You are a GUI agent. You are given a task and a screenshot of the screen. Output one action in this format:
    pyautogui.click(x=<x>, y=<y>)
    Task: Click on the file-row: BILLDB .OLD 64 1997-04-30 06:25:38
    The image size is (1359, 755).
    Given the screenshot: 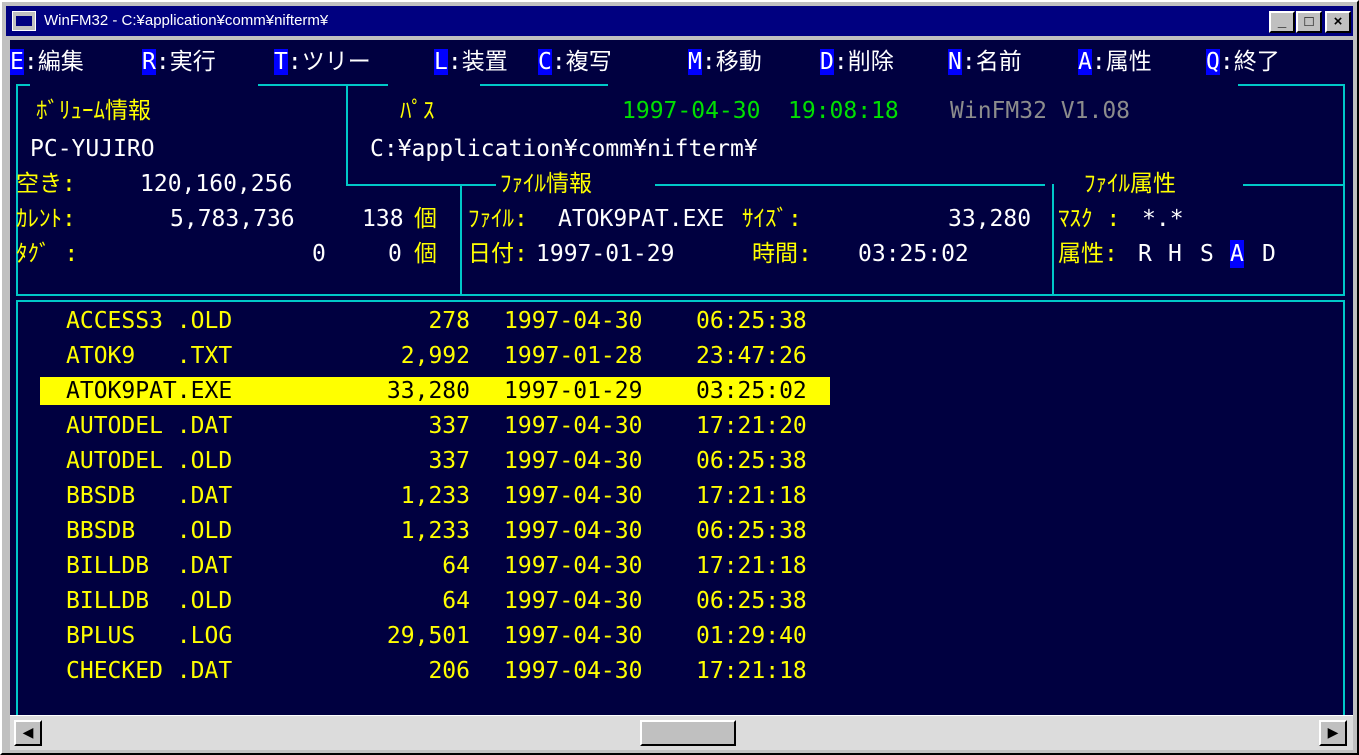 What is the action you would take?
    pyautogui.click(x=435, y=601)
    